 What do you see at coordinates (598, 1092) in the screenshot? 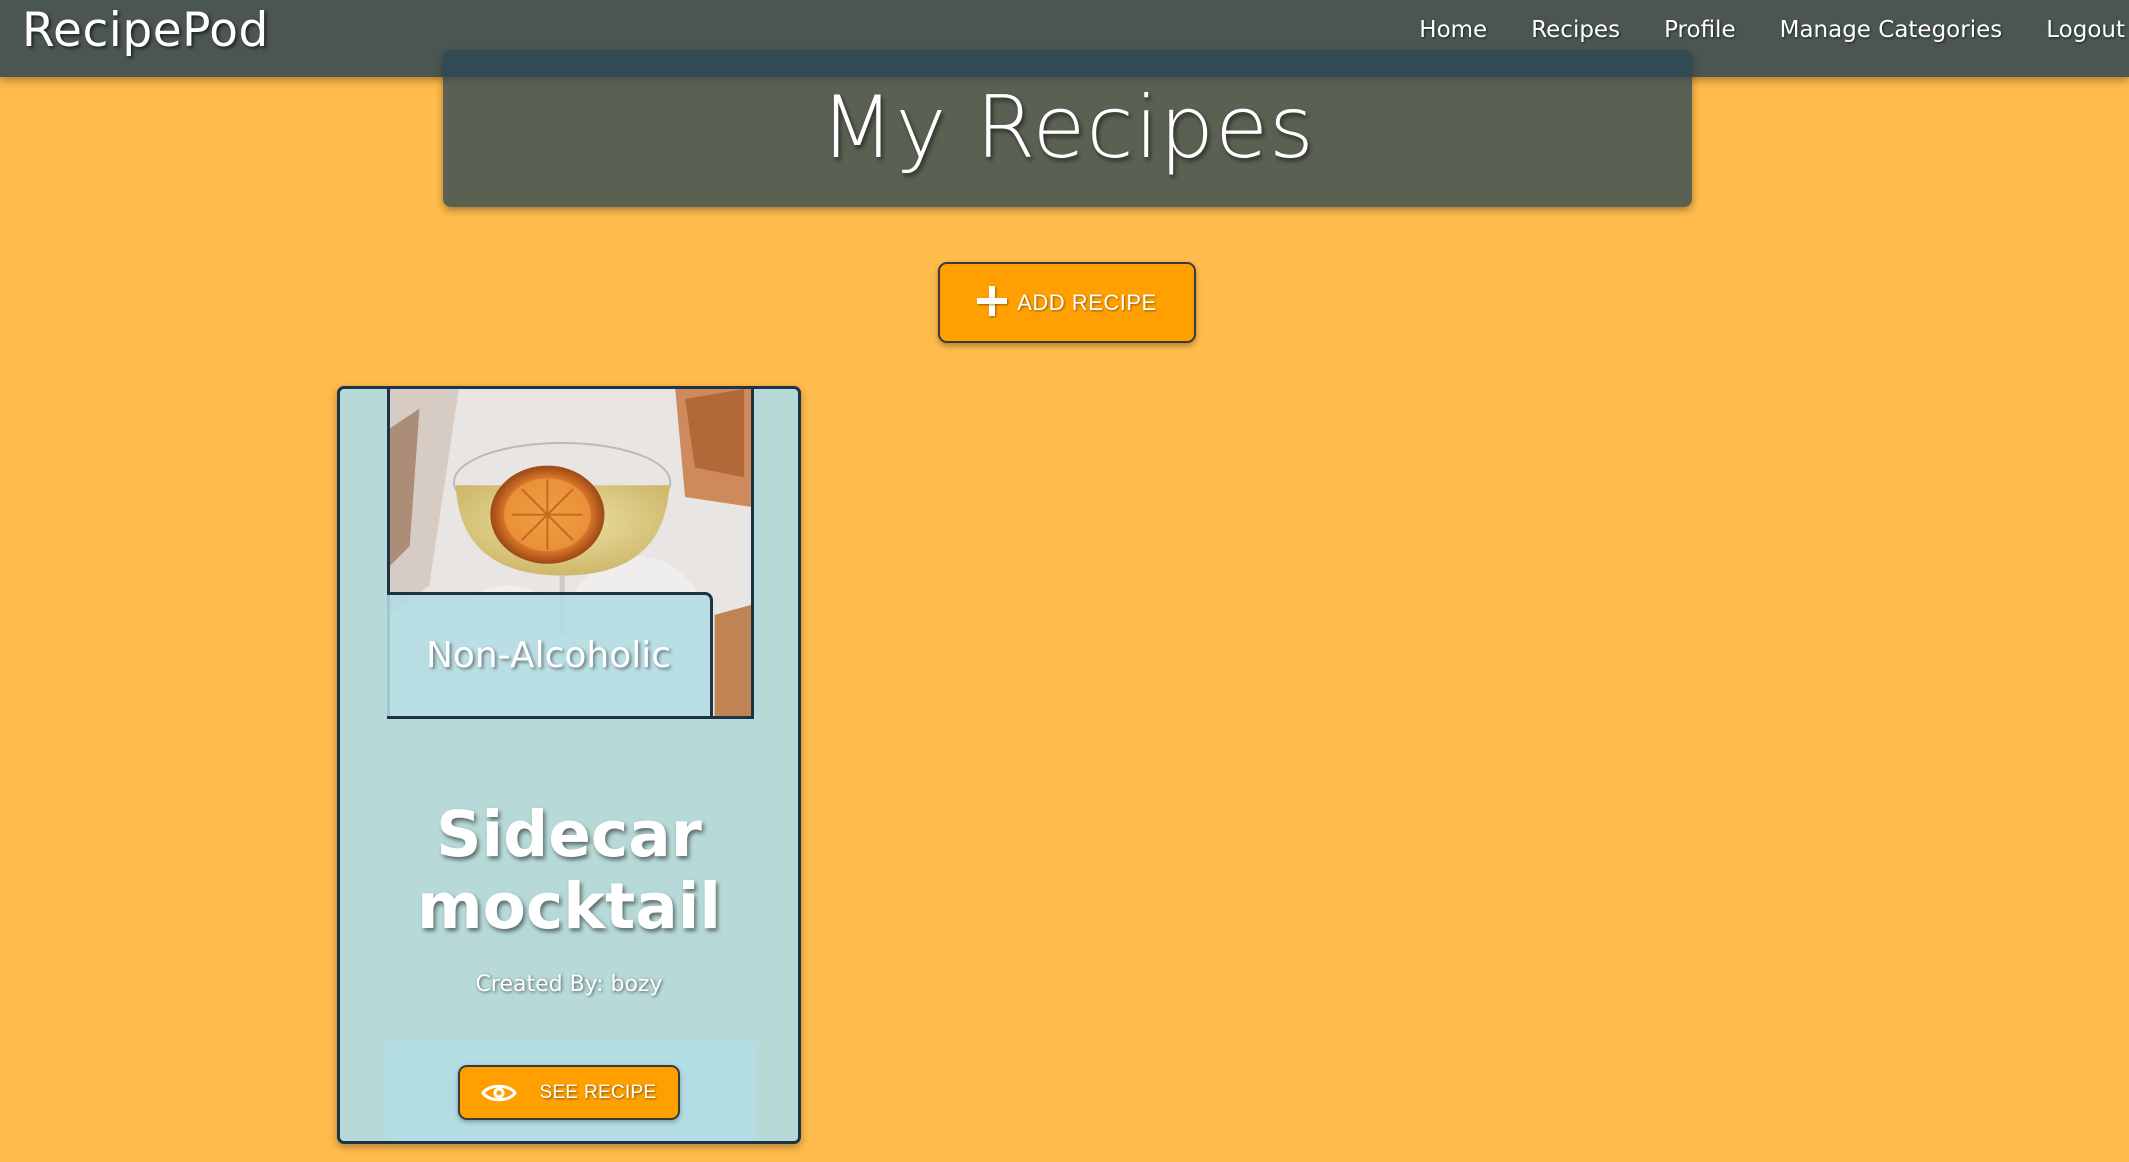
I see `see-recipe-label: SEE RECIPE` at bounding box center [598, 1092].